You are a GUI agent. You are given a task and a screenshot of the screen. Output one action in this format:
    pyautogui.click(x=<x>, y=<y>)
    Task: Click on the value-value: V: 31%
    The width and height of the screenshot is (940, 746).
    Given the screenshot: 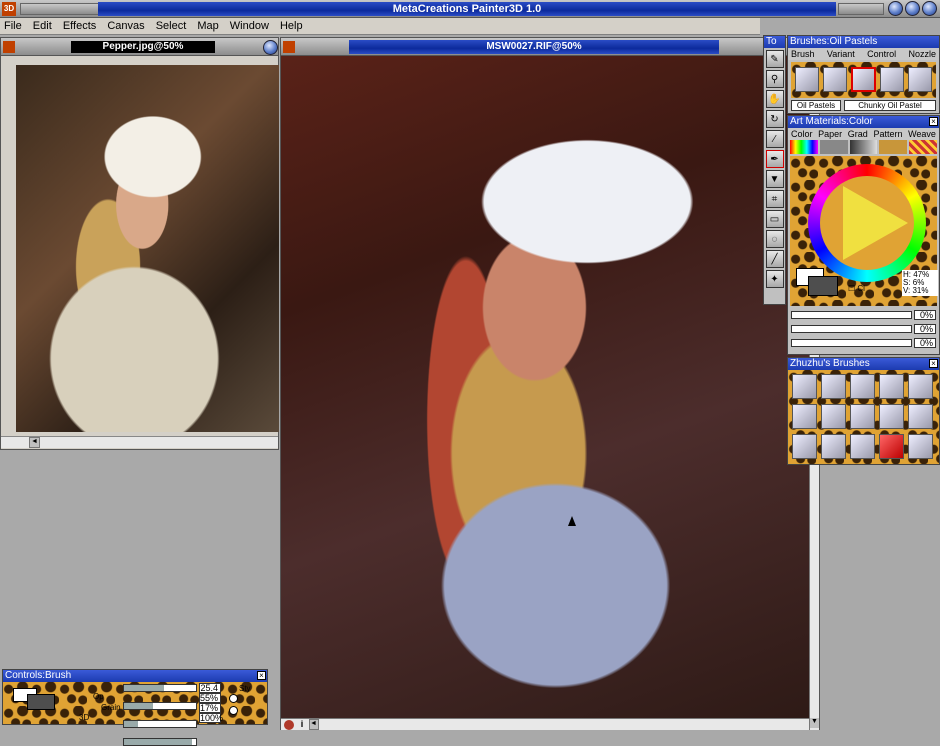 What is the action you would take?
    pyautogui.click(x=916, y=290)
    